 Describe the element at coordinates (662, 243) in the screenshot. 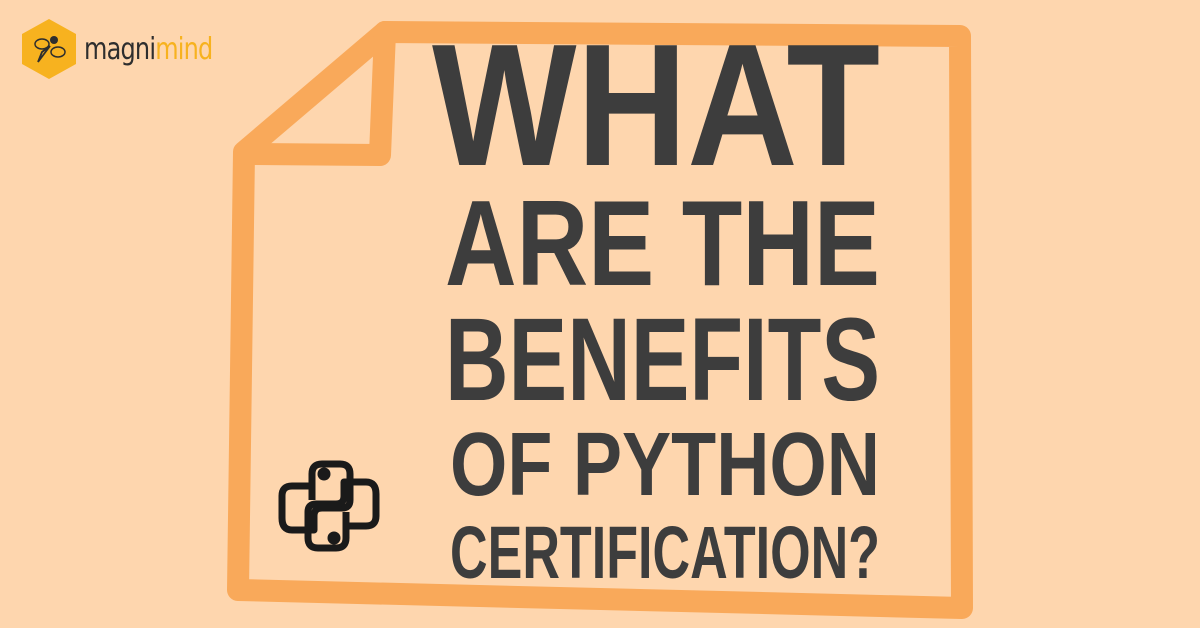

I see `headline-line-2: ARE THE` at that location.